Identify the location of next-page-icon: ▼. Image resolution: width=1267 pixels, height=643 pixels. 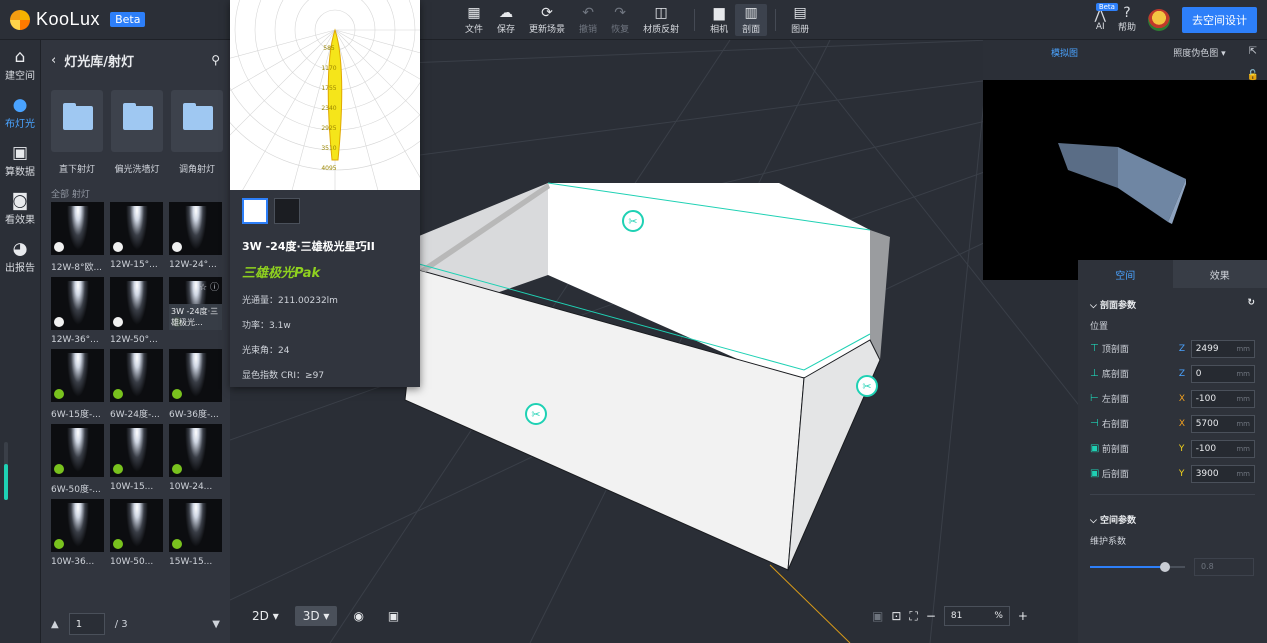
(216, 624).